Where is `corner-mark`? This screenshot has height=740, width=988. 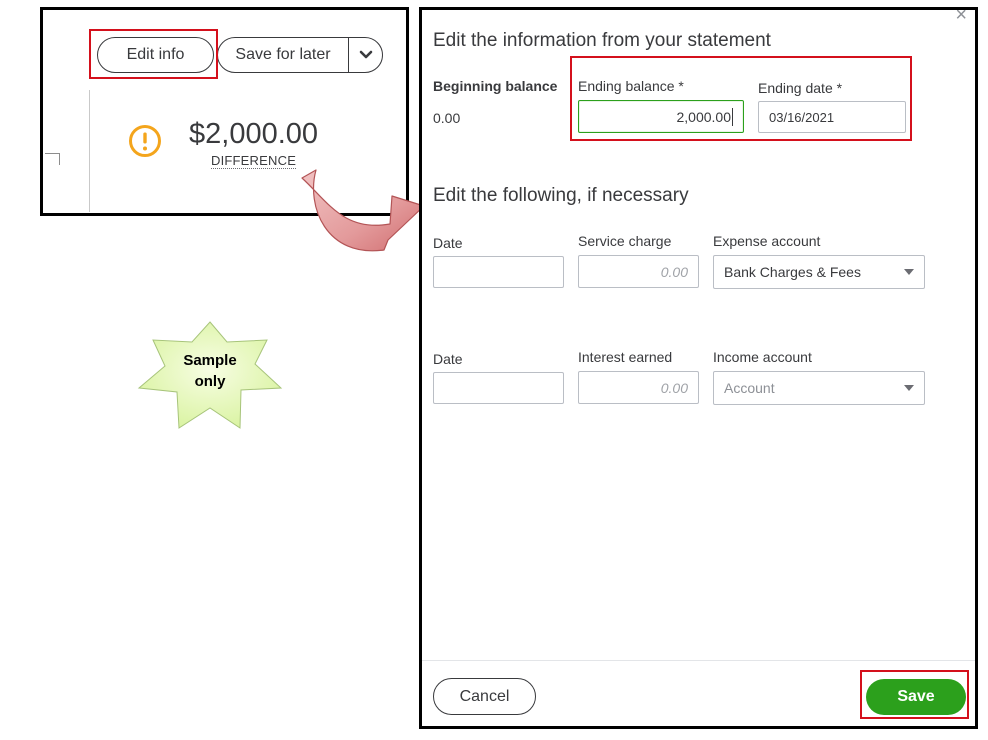
corner-mark is located at coordinates (52, 159).